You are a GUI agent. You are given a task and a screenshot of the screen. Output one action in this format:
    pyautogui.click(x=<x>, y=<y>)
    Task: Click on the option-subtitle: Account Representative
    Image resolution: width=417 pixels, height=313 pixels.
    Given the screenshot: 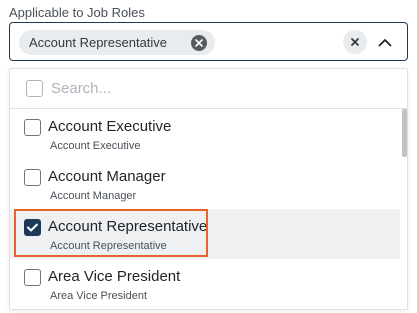 What is the action you would take?
    pyautogui.click(x=108, y=246)
    